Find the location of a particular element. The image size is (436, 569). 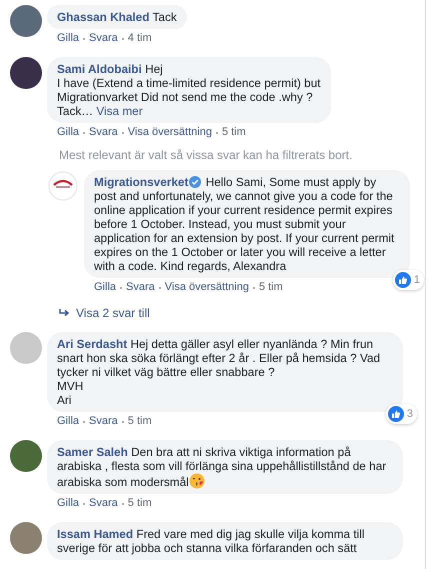

author-name: Issam Hamed is located at coordinates (95, 534).